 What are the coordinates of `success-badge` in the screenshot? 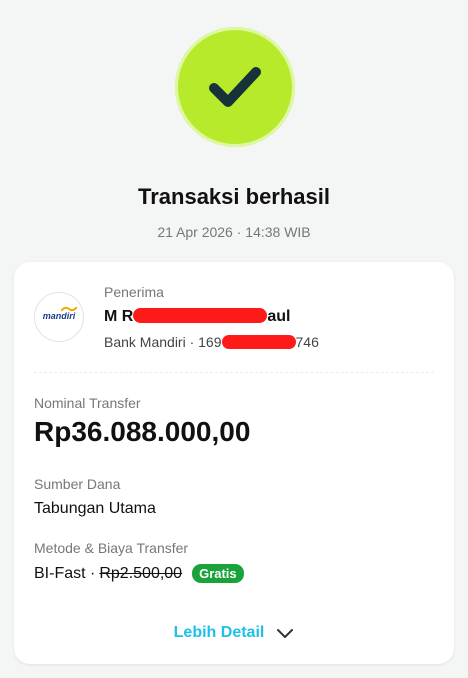 It's located at (235, 87).